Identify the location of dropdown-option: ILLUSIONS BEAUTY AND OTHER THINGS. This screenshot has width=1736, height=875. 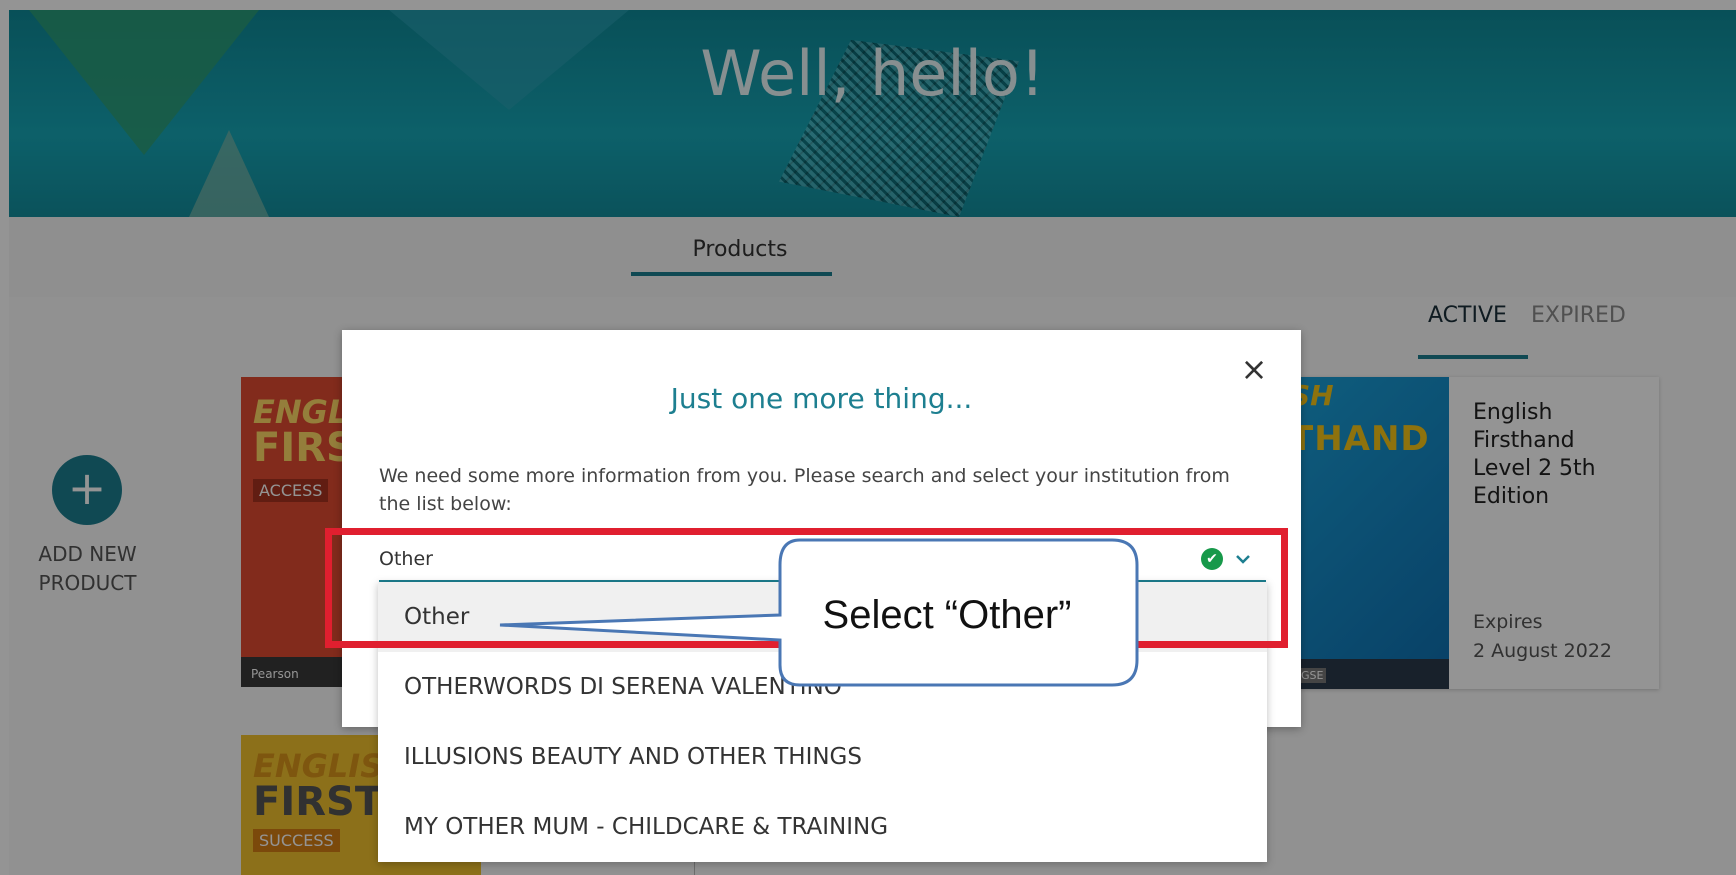
(822, 757).